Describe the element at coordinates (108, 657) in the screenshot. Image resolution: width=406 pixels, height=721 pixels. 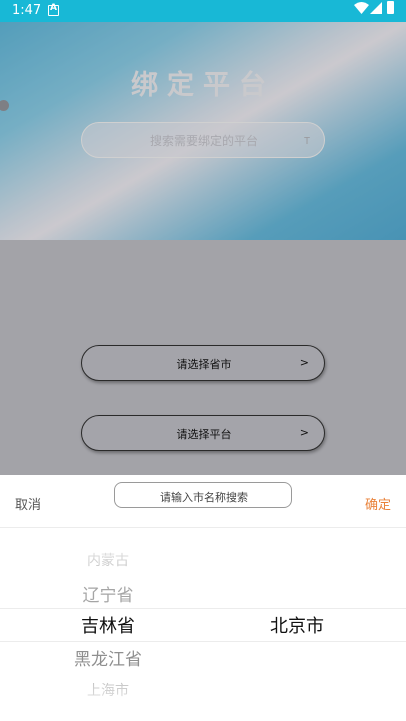
I see `province-option: 黑龙江省` at that location.